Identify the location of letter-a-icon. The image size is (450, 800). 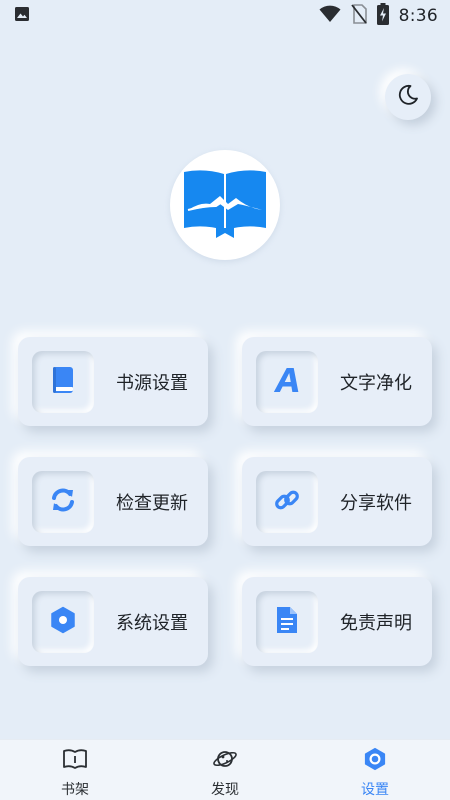
(287, 382).